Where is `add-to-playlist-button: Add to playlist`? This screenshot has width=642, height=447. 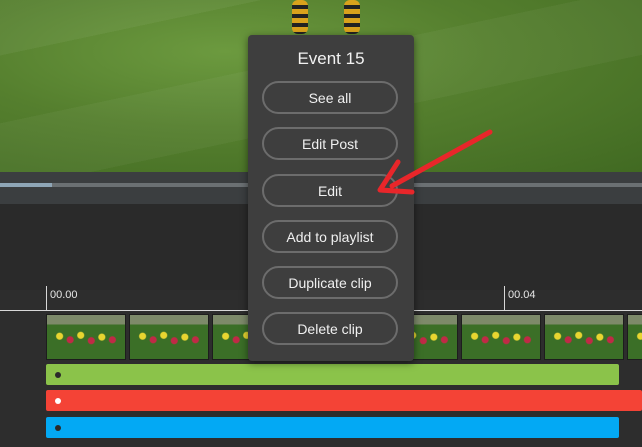 add-to-playlist-button: Add to playlist is located at coordinates (330, 236).